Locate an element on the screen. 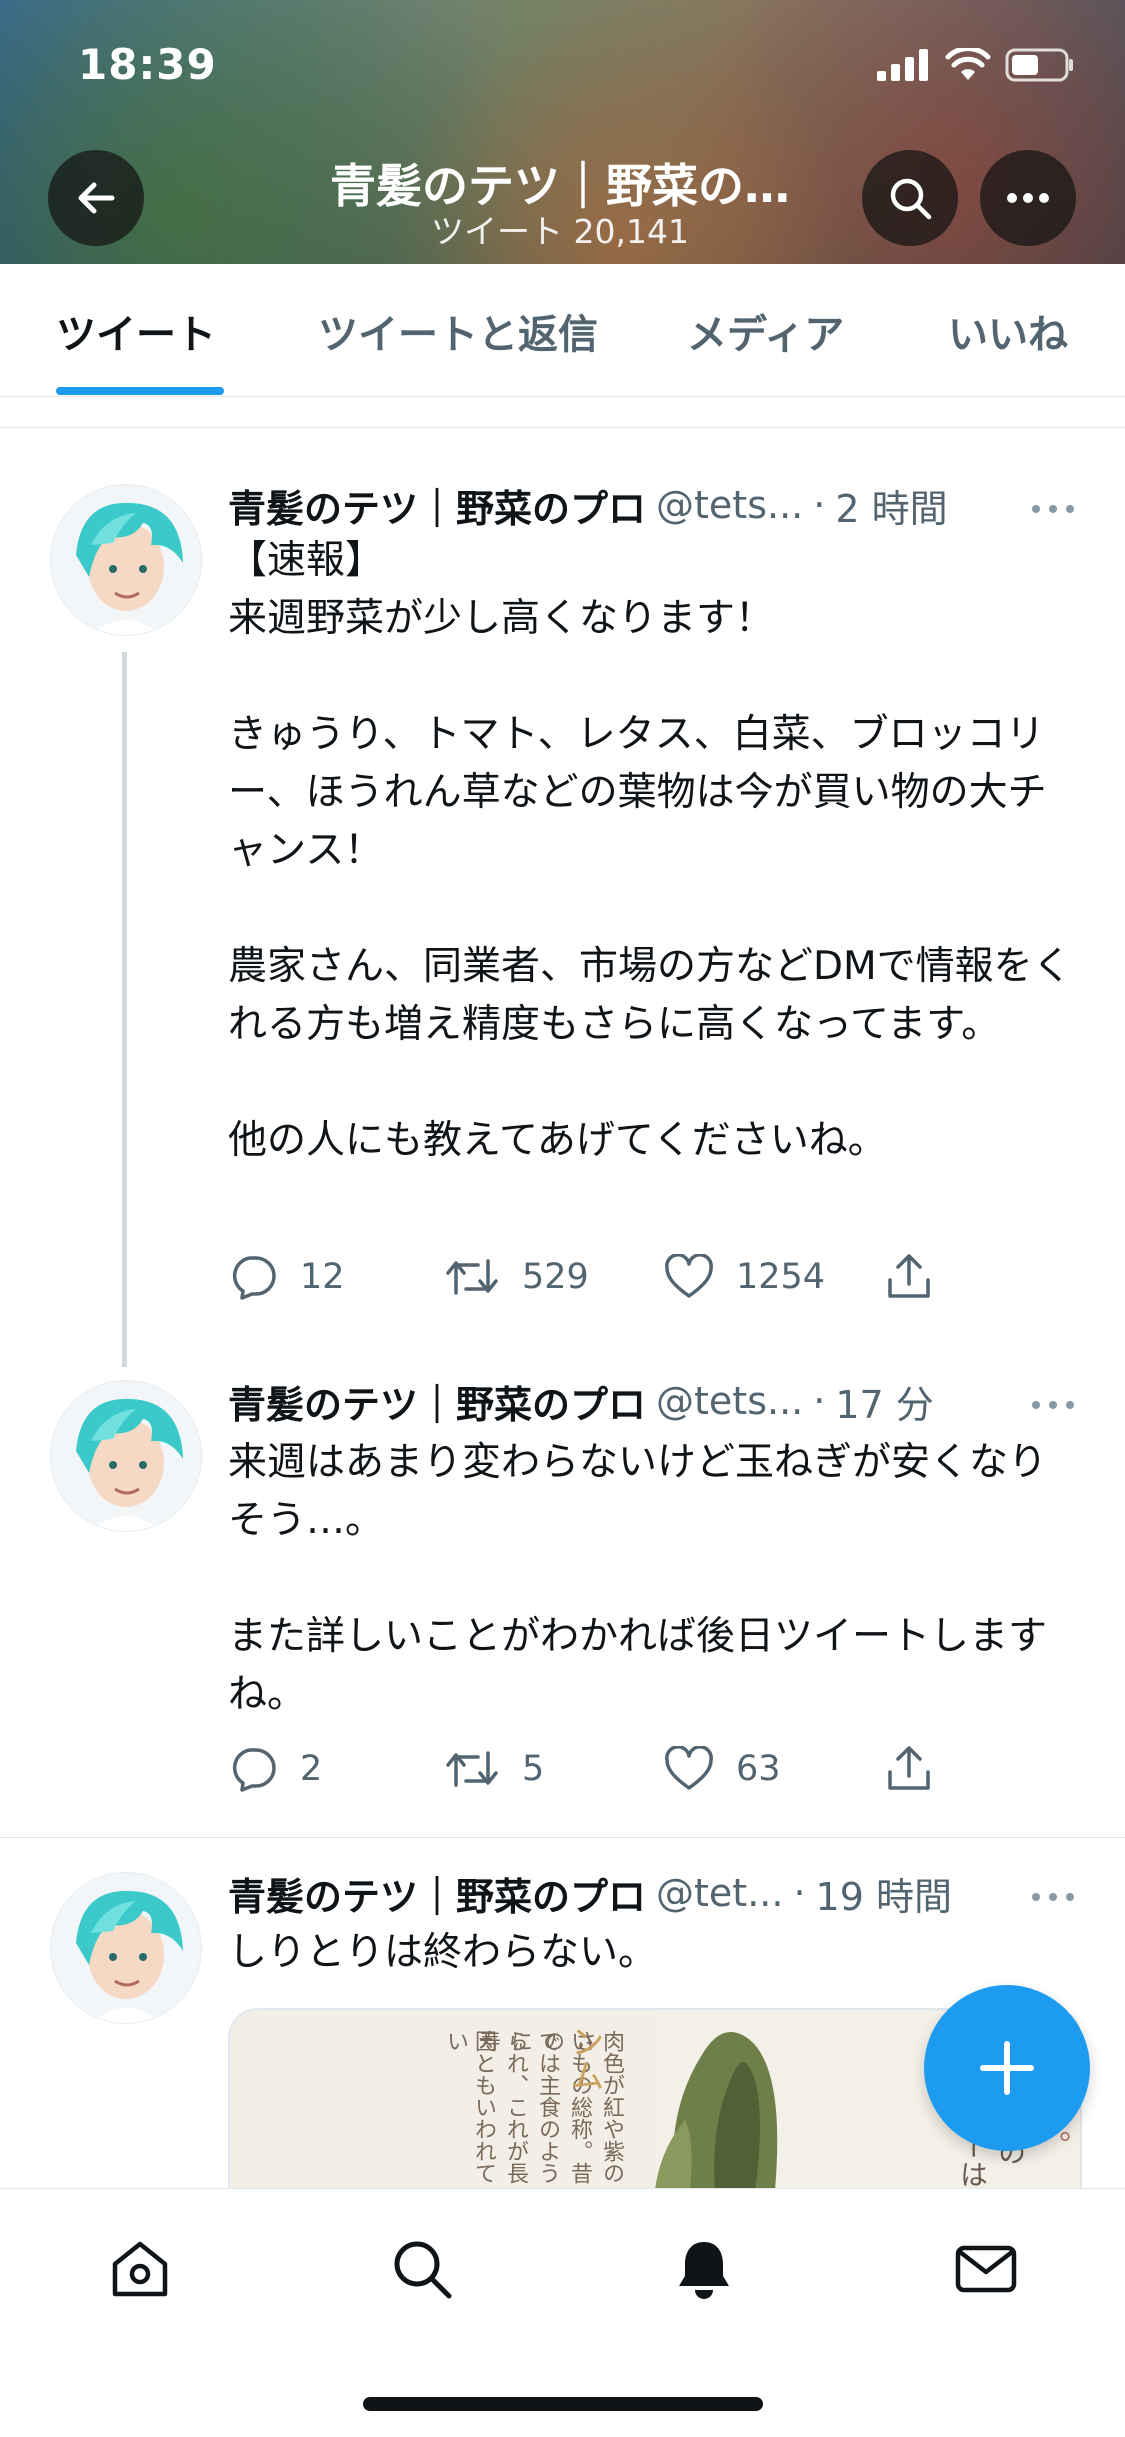 The width and height of the screenshot is (1125, 2437). tab-likes: いいね is located at coordinates (1008, 331).